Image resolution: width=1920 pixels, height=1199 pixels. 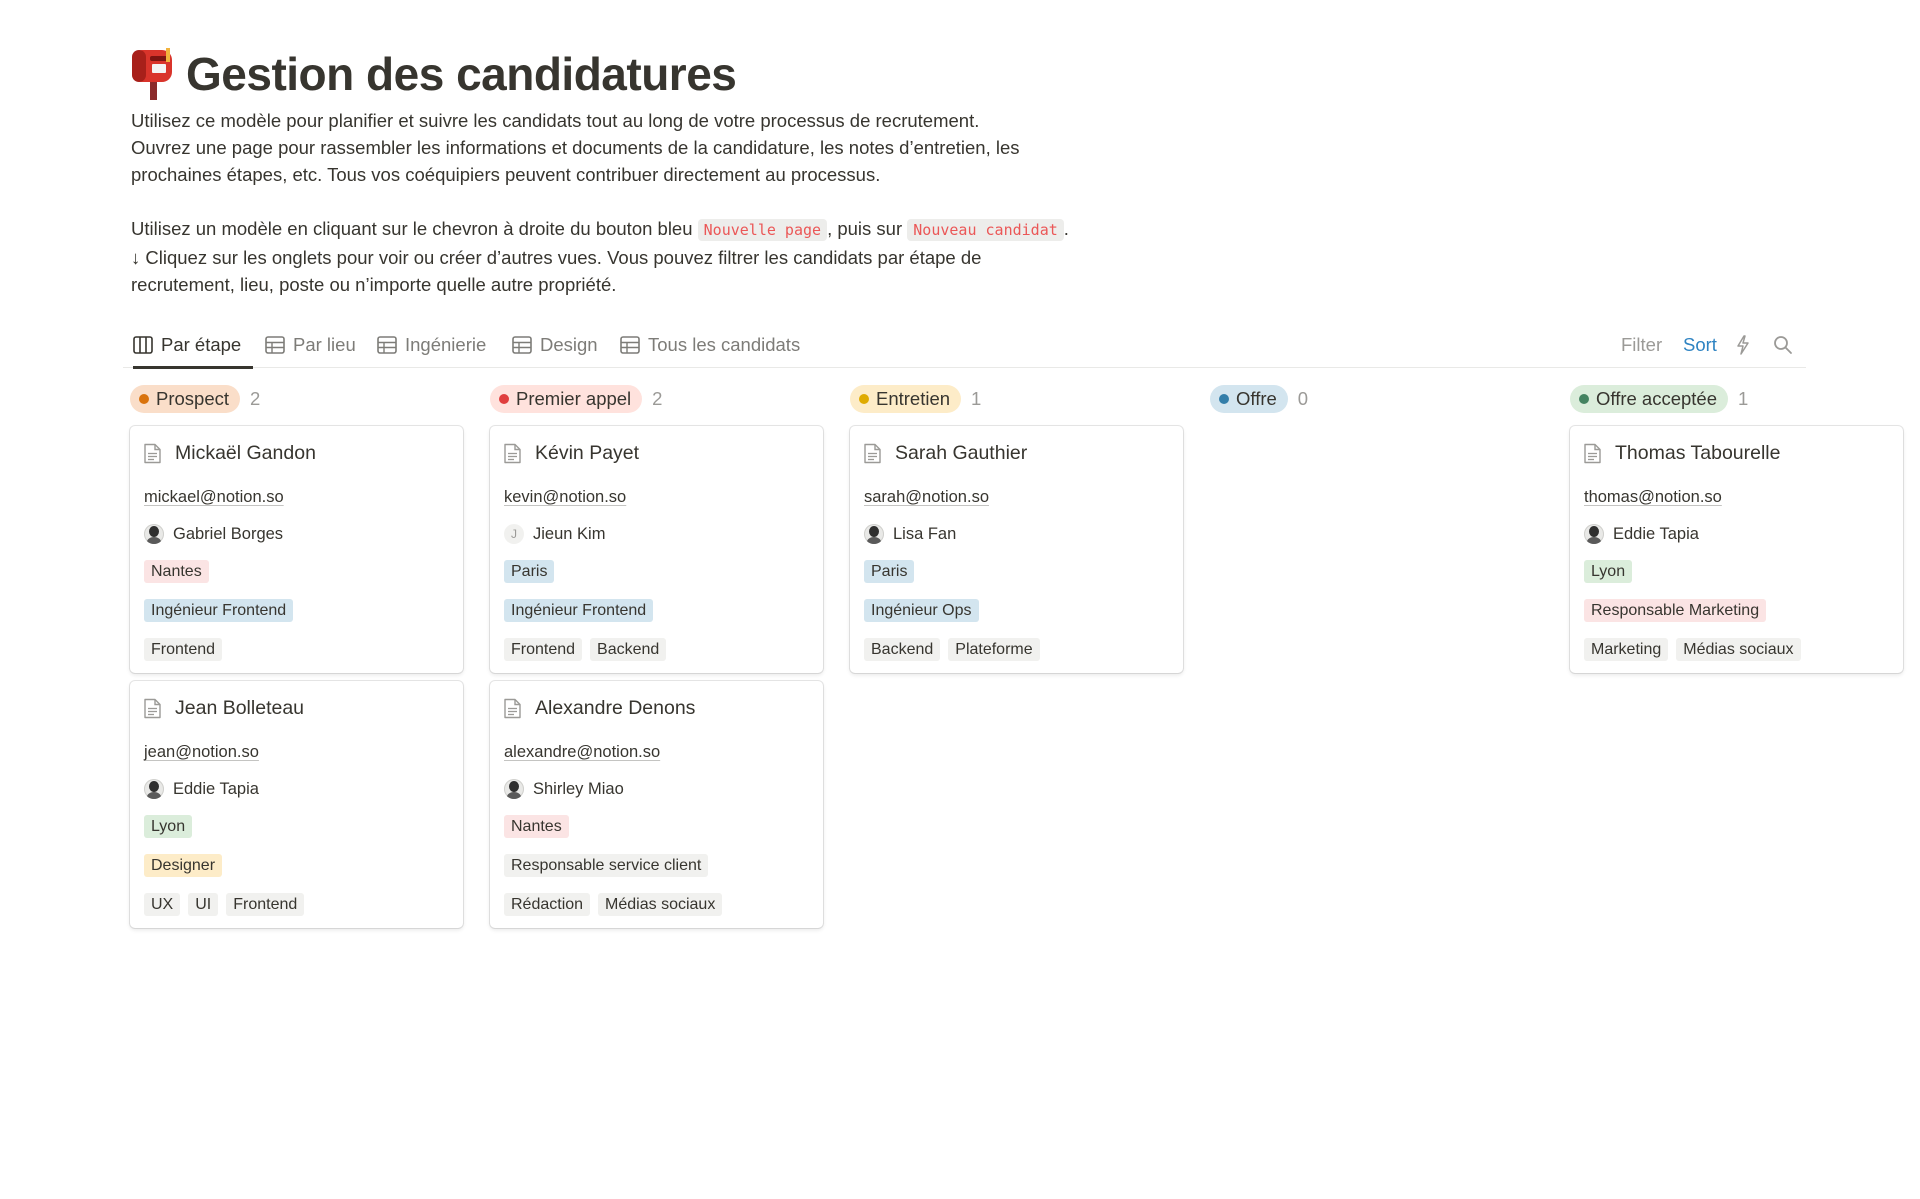 I want to click on email-link: kevin@notion.so, so click(x=565, y=497).